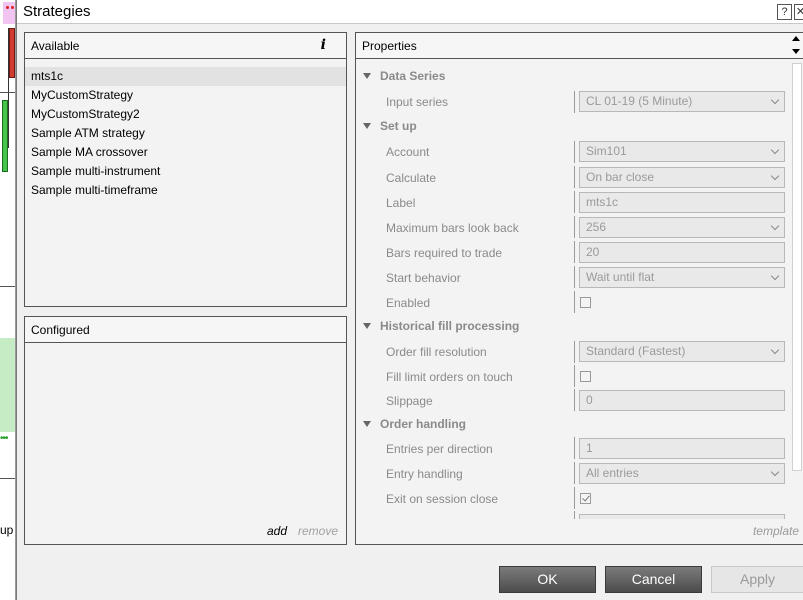  I want to click on dropdown-value: Wait until flat, so click(620, 277).